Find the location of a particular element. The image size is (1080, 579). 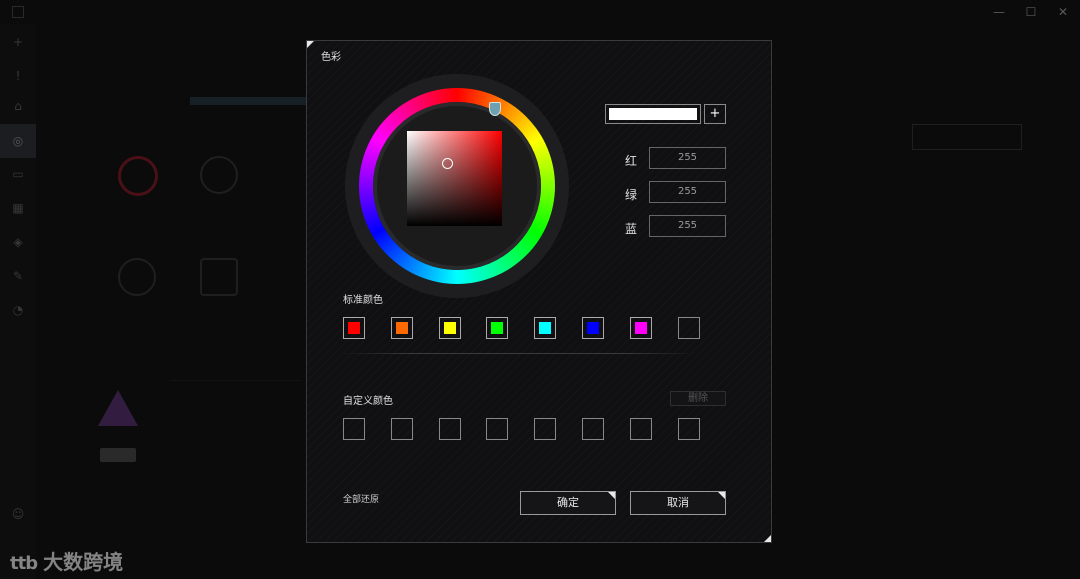

toggle-switch is located at coordinates (118, 455).